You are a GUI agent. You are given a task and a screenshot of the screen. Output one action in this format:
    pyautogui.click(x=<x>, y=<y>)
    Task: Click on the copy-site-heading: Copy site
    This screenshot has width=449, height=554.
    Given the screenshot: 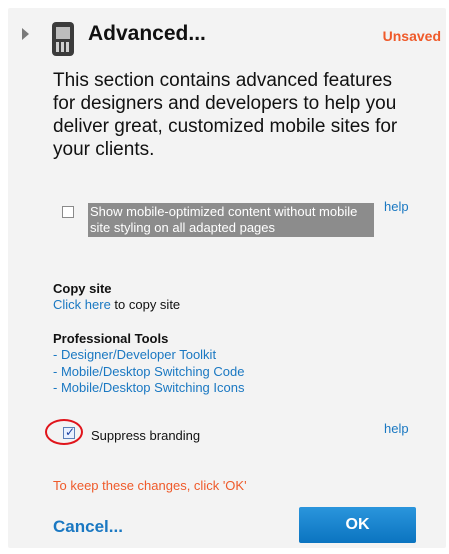 What is the action you would take?
    pyautogui.click(x=82, y=288)
    